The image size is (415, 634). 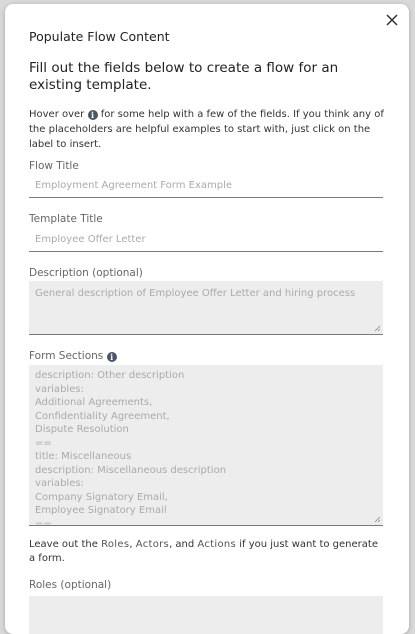 I want to click on description-label: Description (optional), so click(x=86, y=273).